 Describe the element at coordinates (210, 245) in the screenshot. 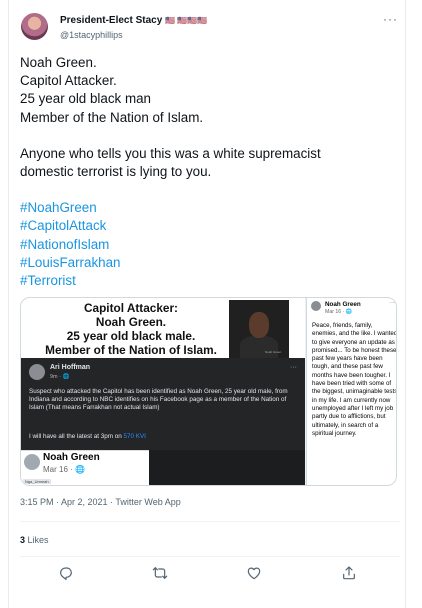

I see `hashtag-link: #NationofIslam` at that location.